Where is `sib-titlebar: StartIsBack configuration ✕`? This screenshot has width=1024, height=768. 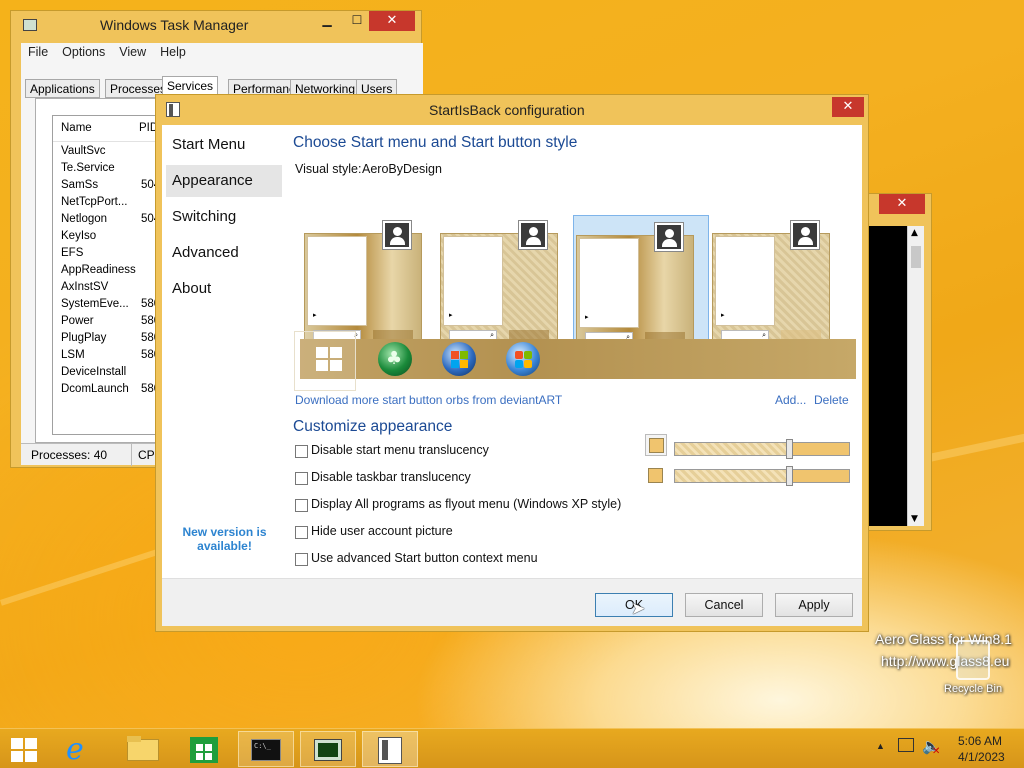
sib-titlebar: StartIsBack configuration ✕ is located at coordinates (512, 110).